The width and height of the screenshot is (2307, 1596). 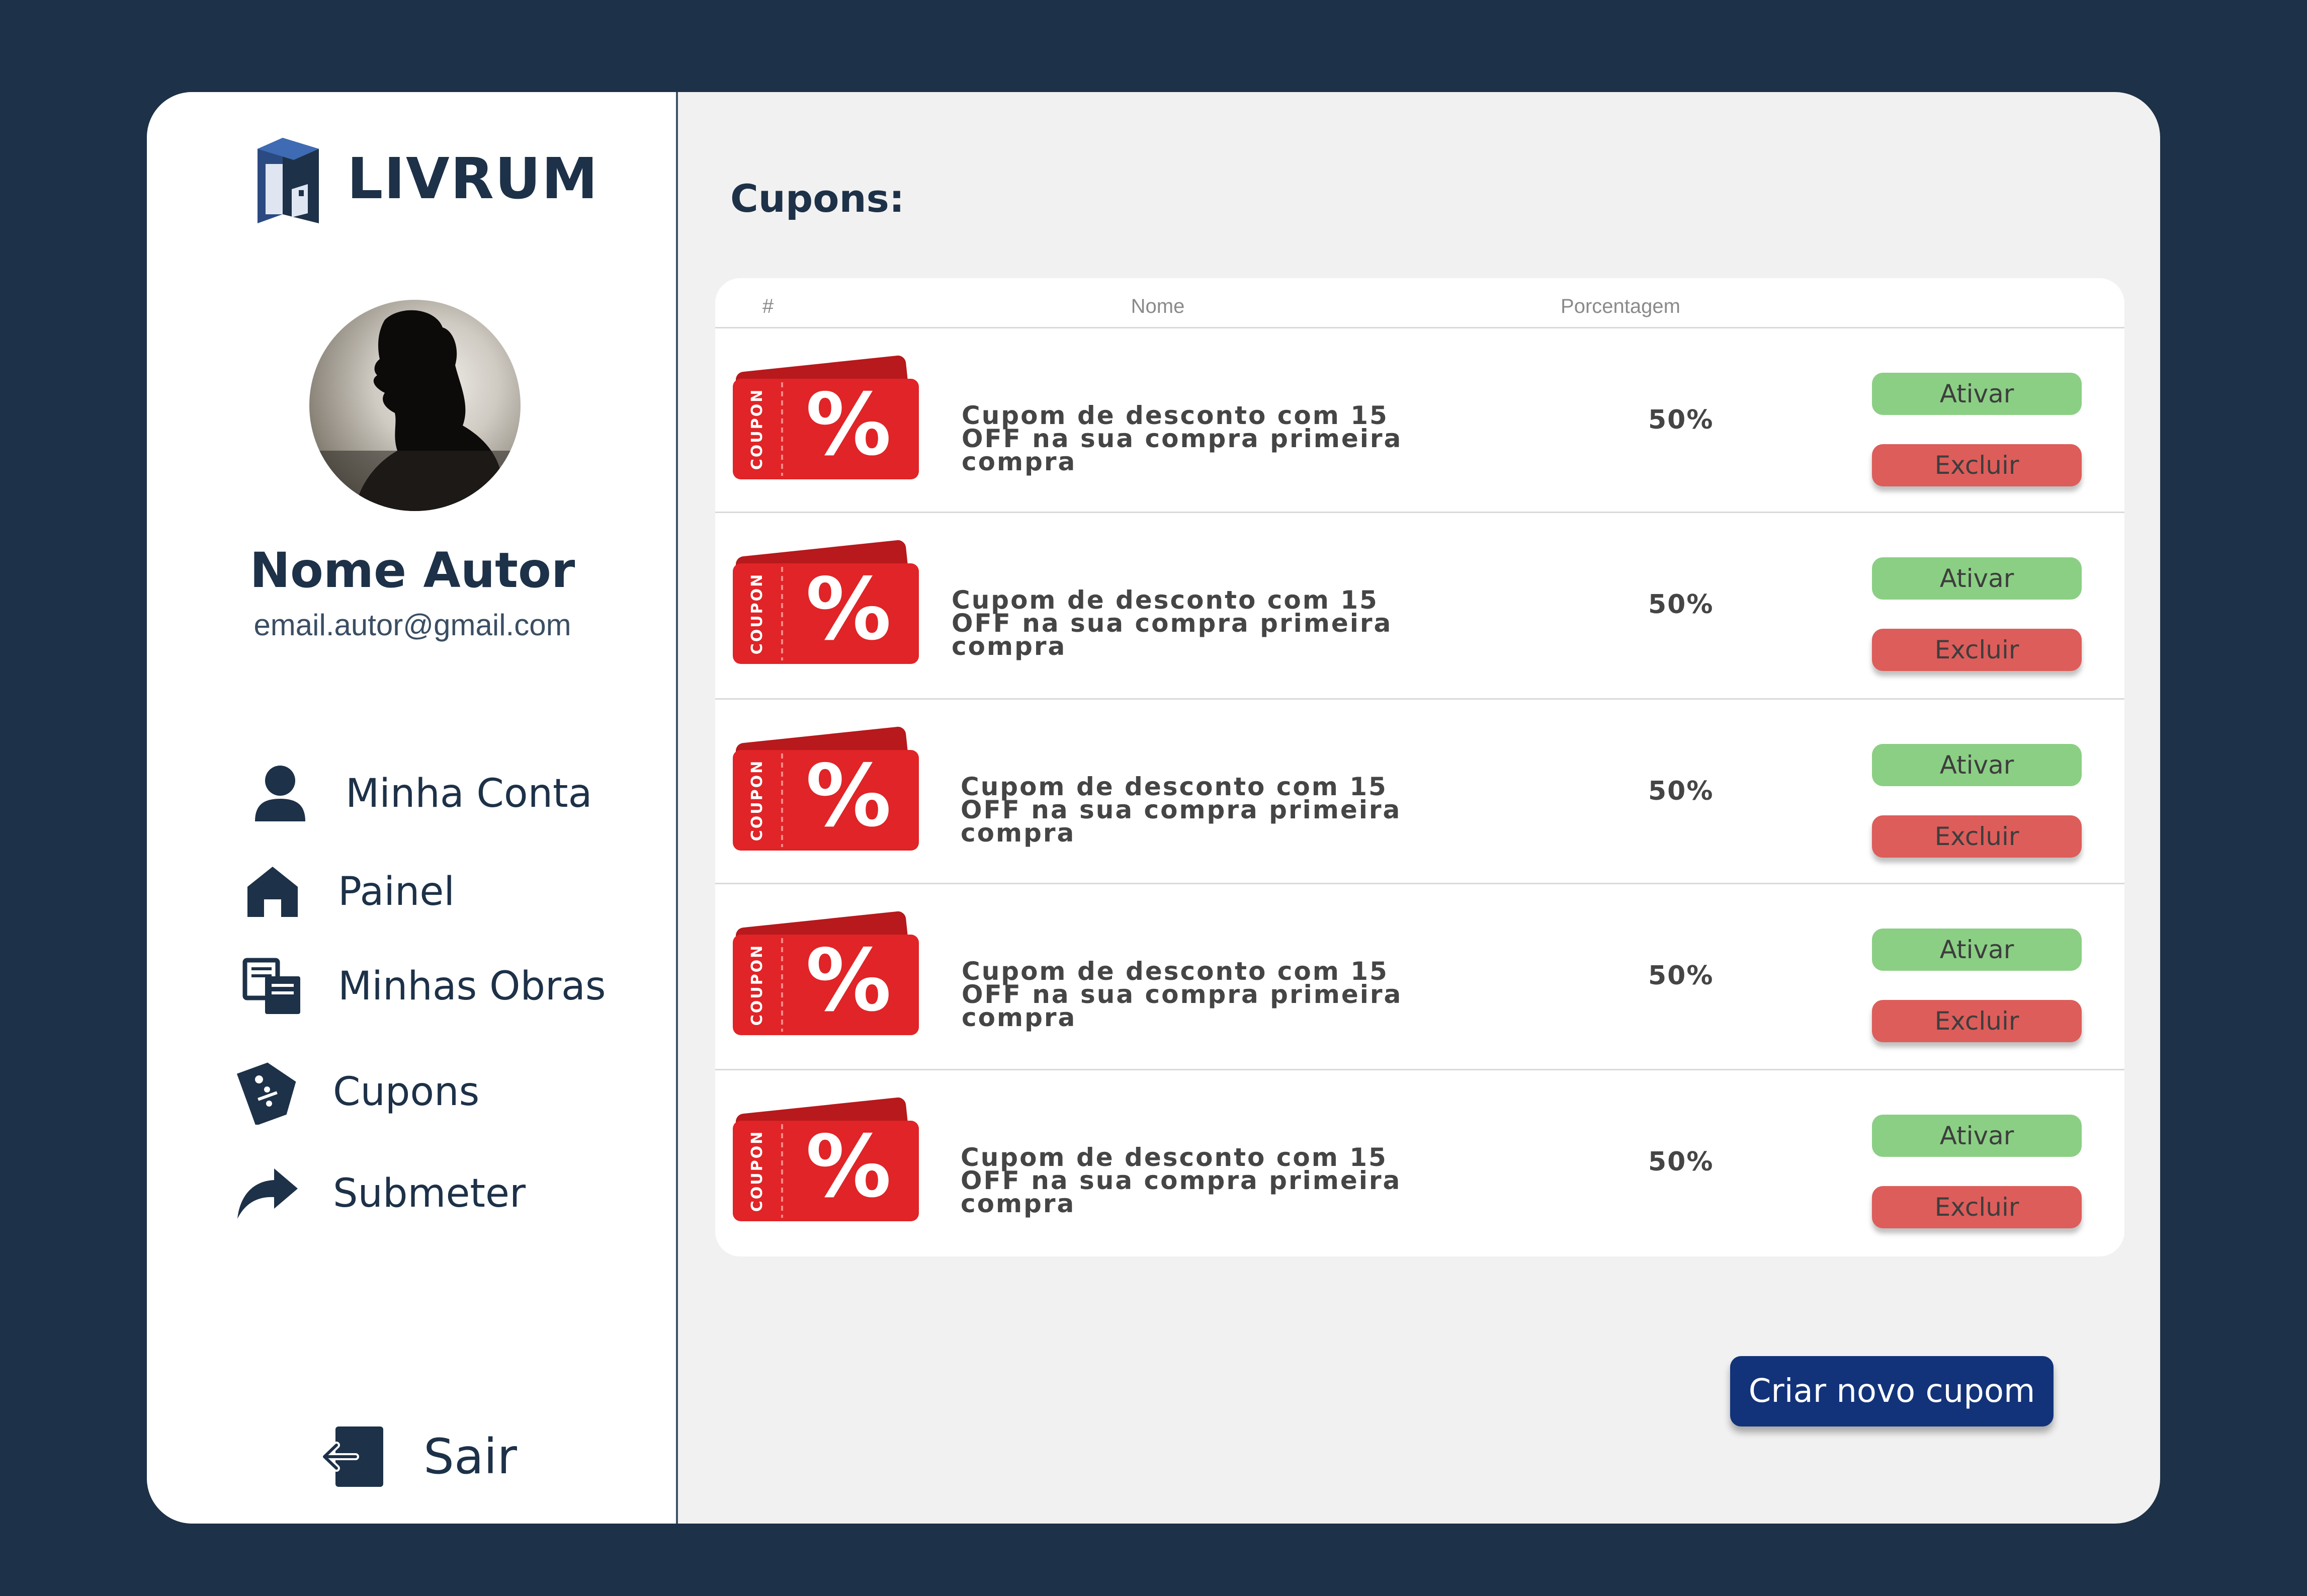 What do you see at coordinates (472, 986) in the screenshot?
I see `sidebar-item-label: Minhas Obras` at bounding box center [472, 986].